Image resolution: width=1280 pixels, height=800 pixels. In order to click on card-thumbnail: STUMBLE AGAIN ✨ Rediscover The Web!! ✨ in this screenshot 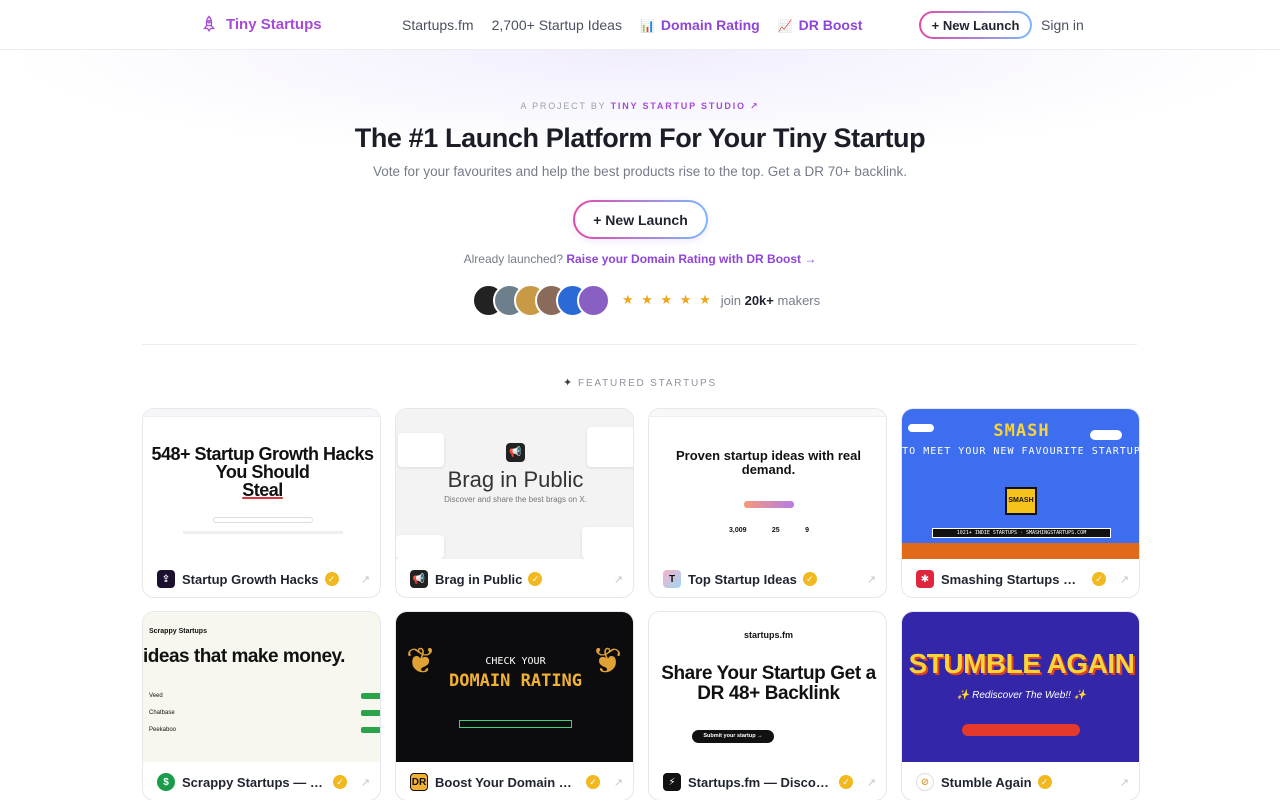, I will do `click(1020, 687)`.